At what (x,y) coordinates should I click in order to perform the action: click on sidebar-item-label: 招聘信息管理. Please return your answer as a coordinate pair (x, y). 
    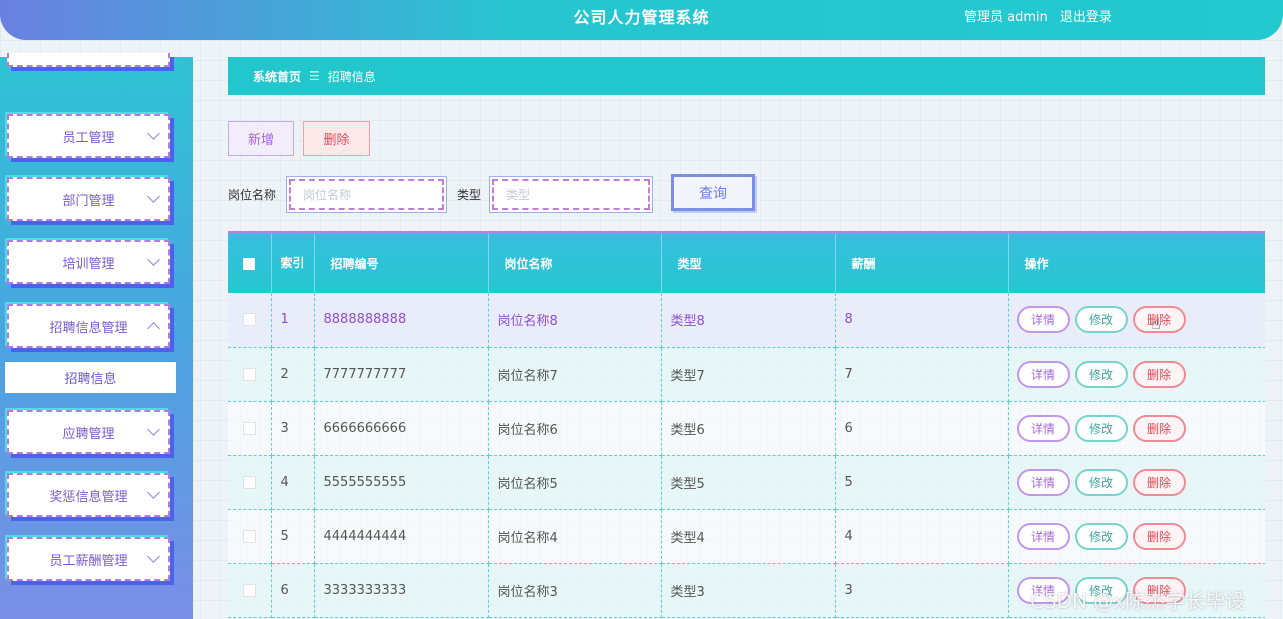
    Looking at the image, I should click on (88, 328).